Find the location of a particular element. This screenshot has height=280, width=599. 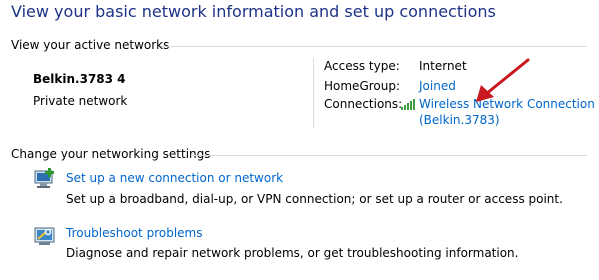

new-connection-icon is located at coordinates (44, 178).